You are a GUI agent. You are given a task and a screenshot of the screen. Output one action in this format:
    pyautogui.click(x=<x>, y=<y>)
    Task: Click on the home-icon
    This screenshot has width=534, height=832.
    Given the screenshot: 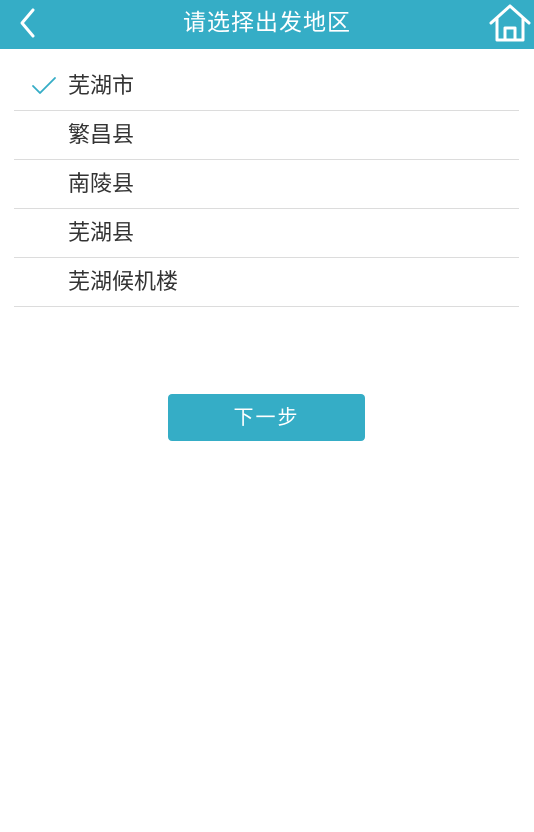 What is the action you would take?
    pyautogui.click(x=510, y=23)
    